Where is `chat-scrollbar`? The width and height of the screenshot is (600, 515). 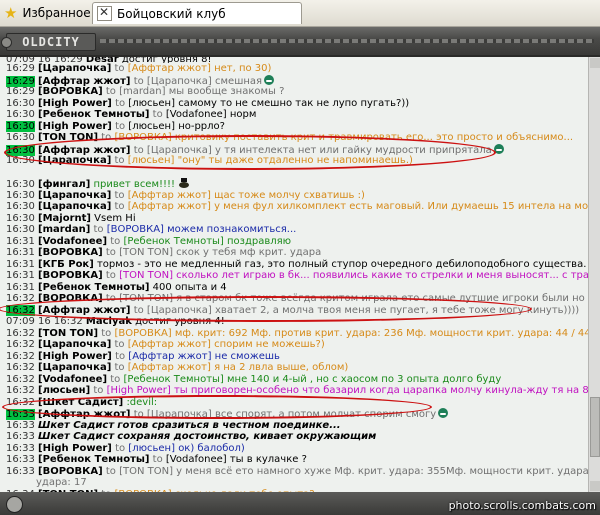
chat-scrollbar is located at coordinates (594, 274).